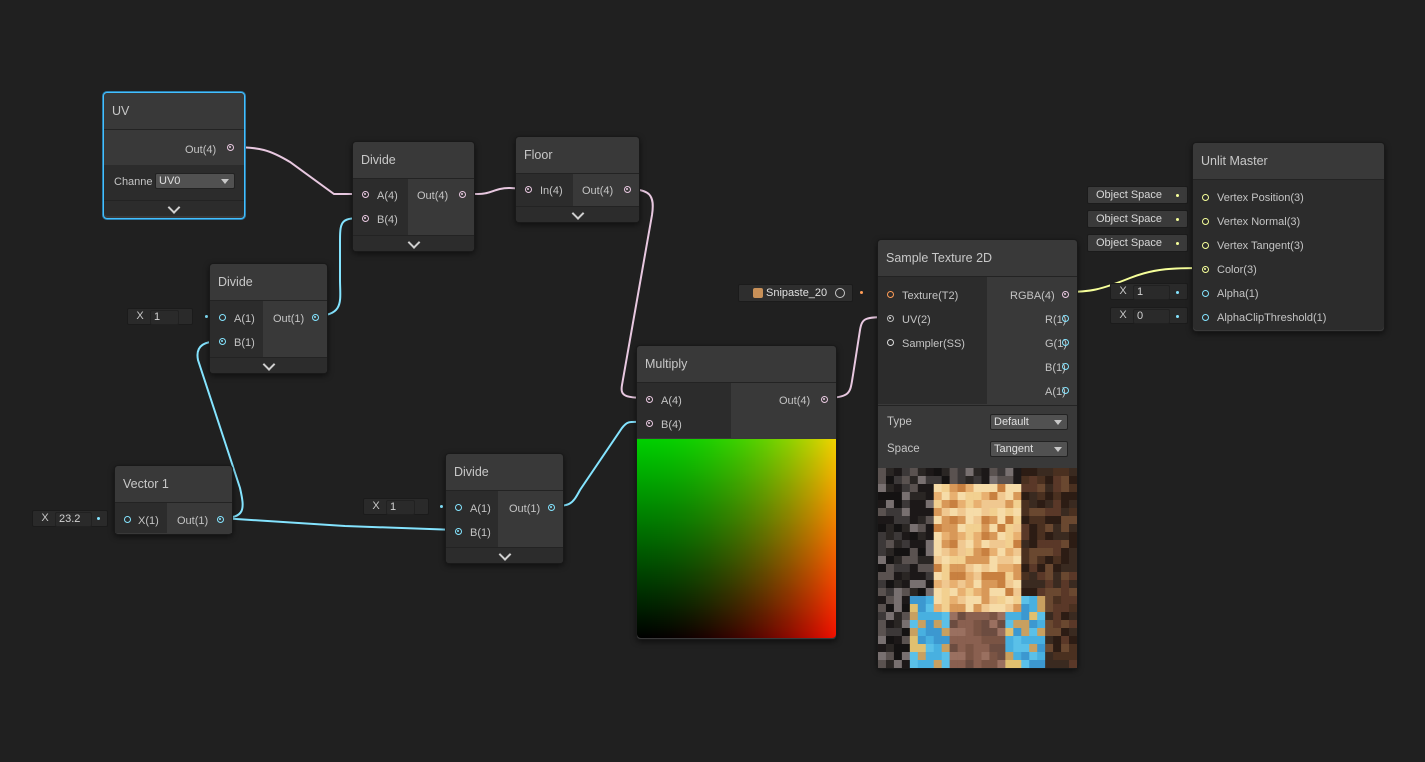  I want to click on vertex-position-space-field: Object Space, so click(1137, 195).